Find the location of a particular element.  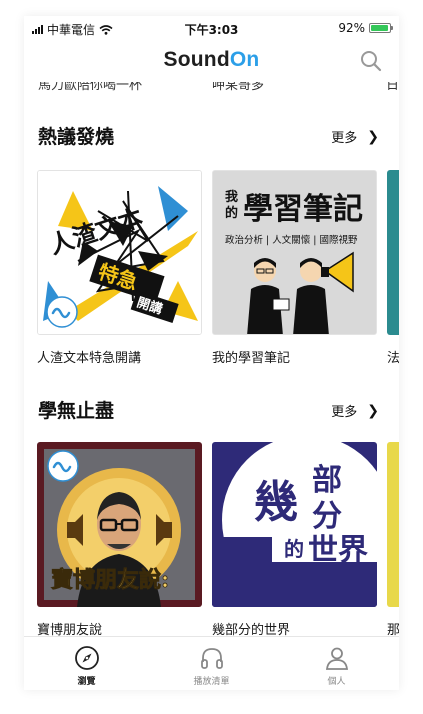

cover-art-renzha: 人渣文本 特急 開講 is located at coordinates (119, 252).